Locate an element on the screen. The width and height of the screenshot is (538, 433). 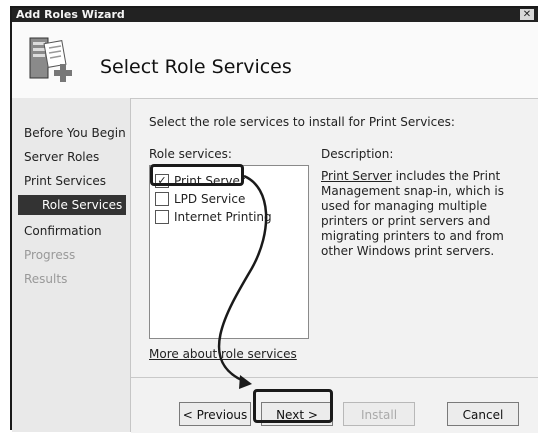
close-icon: ✕ is located at coordinates (527, 14).